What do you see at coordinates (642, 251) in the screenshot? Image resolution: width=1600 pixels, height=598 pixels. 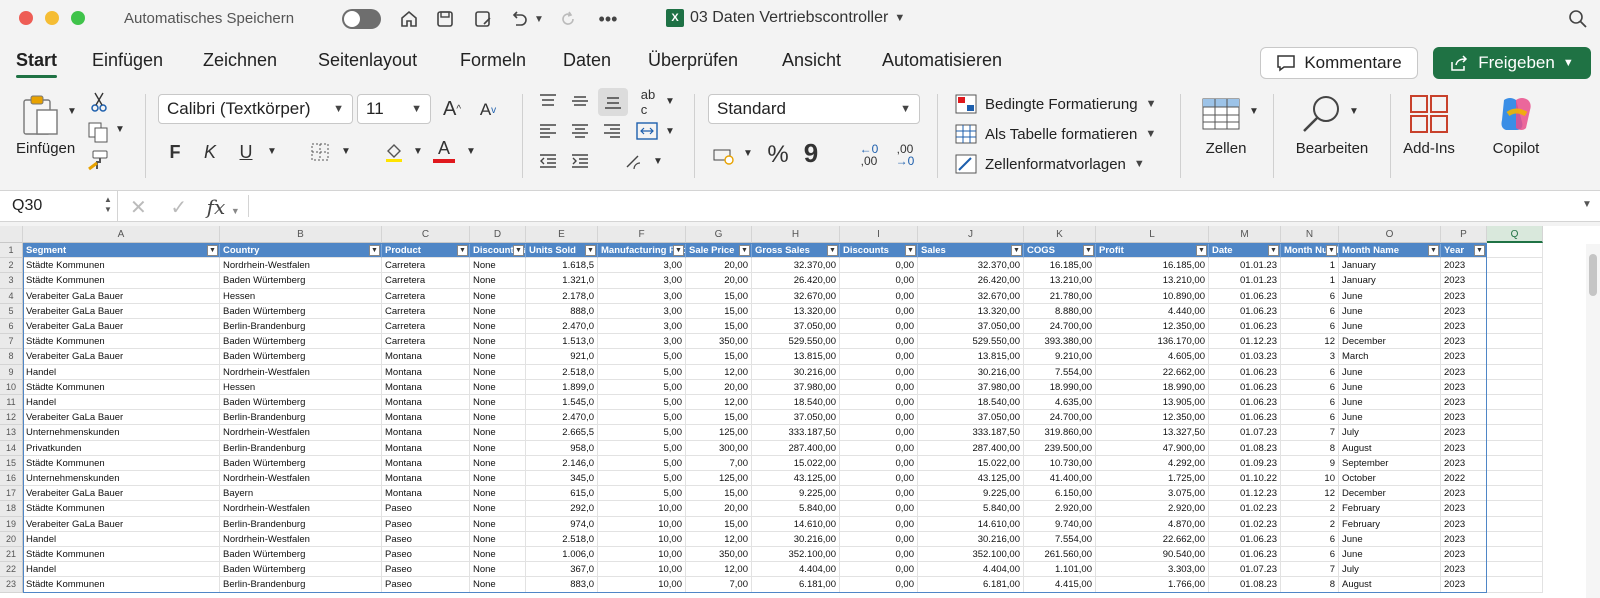 I see `table-header-cell: Manufacturing Price ▼` at bounding box center [642, 251].